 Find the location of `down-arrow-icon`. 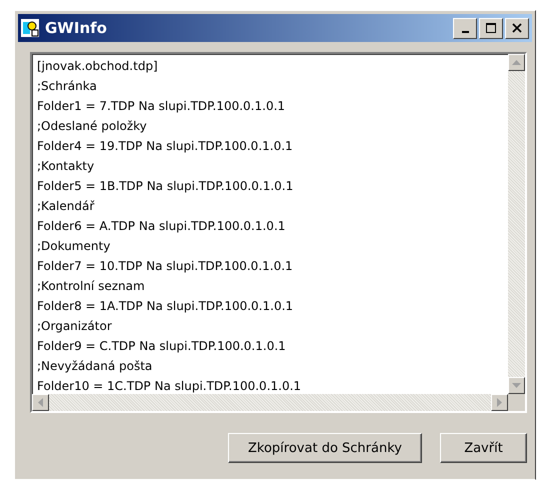

down-arrow-icon is located at coordinates (516, 385).